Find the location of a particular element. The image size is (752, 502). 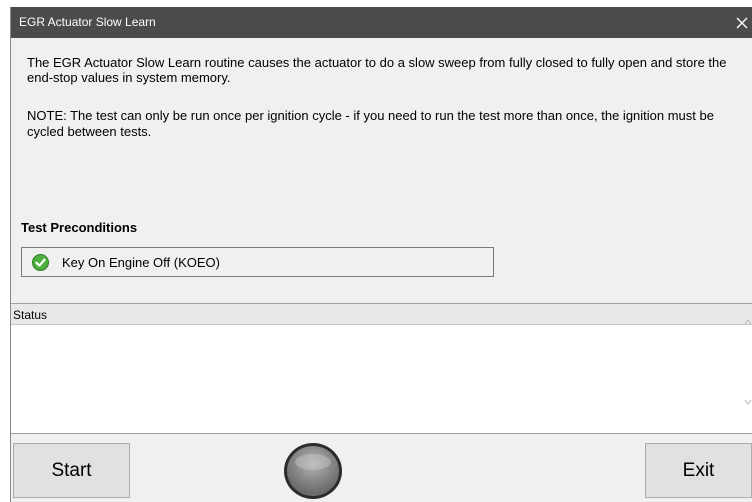

status-header: Status is located at coordinates (381, 314).